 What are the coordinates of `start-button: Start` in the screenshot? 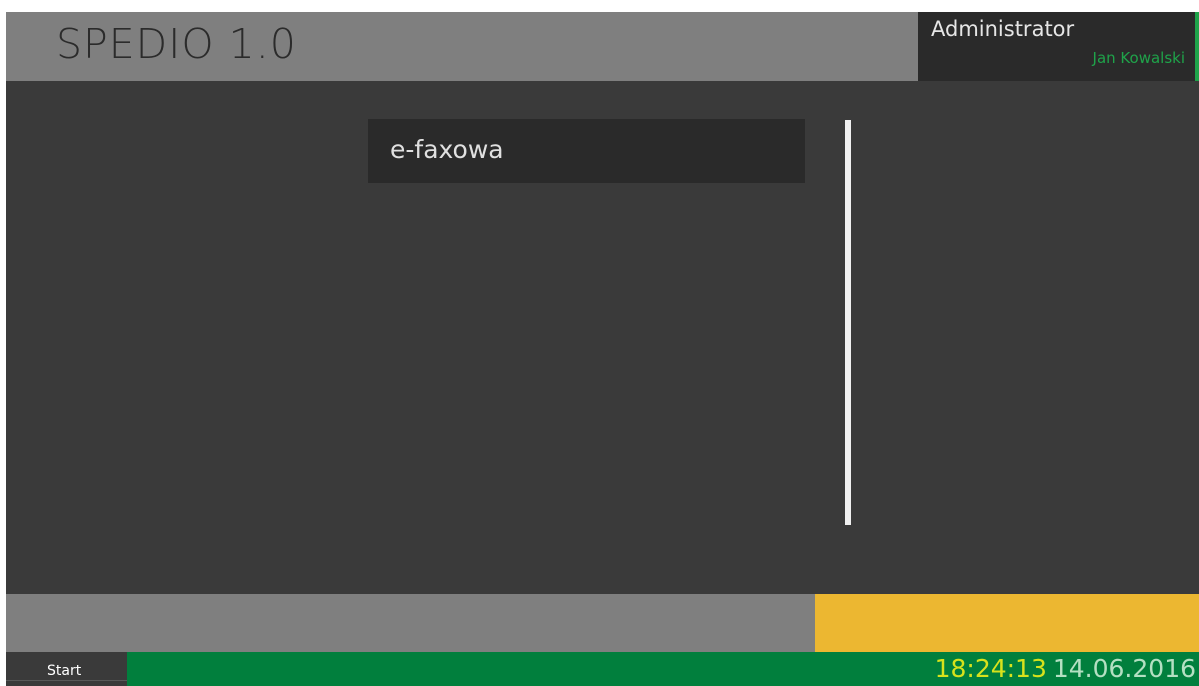 It's located at (66, 669).